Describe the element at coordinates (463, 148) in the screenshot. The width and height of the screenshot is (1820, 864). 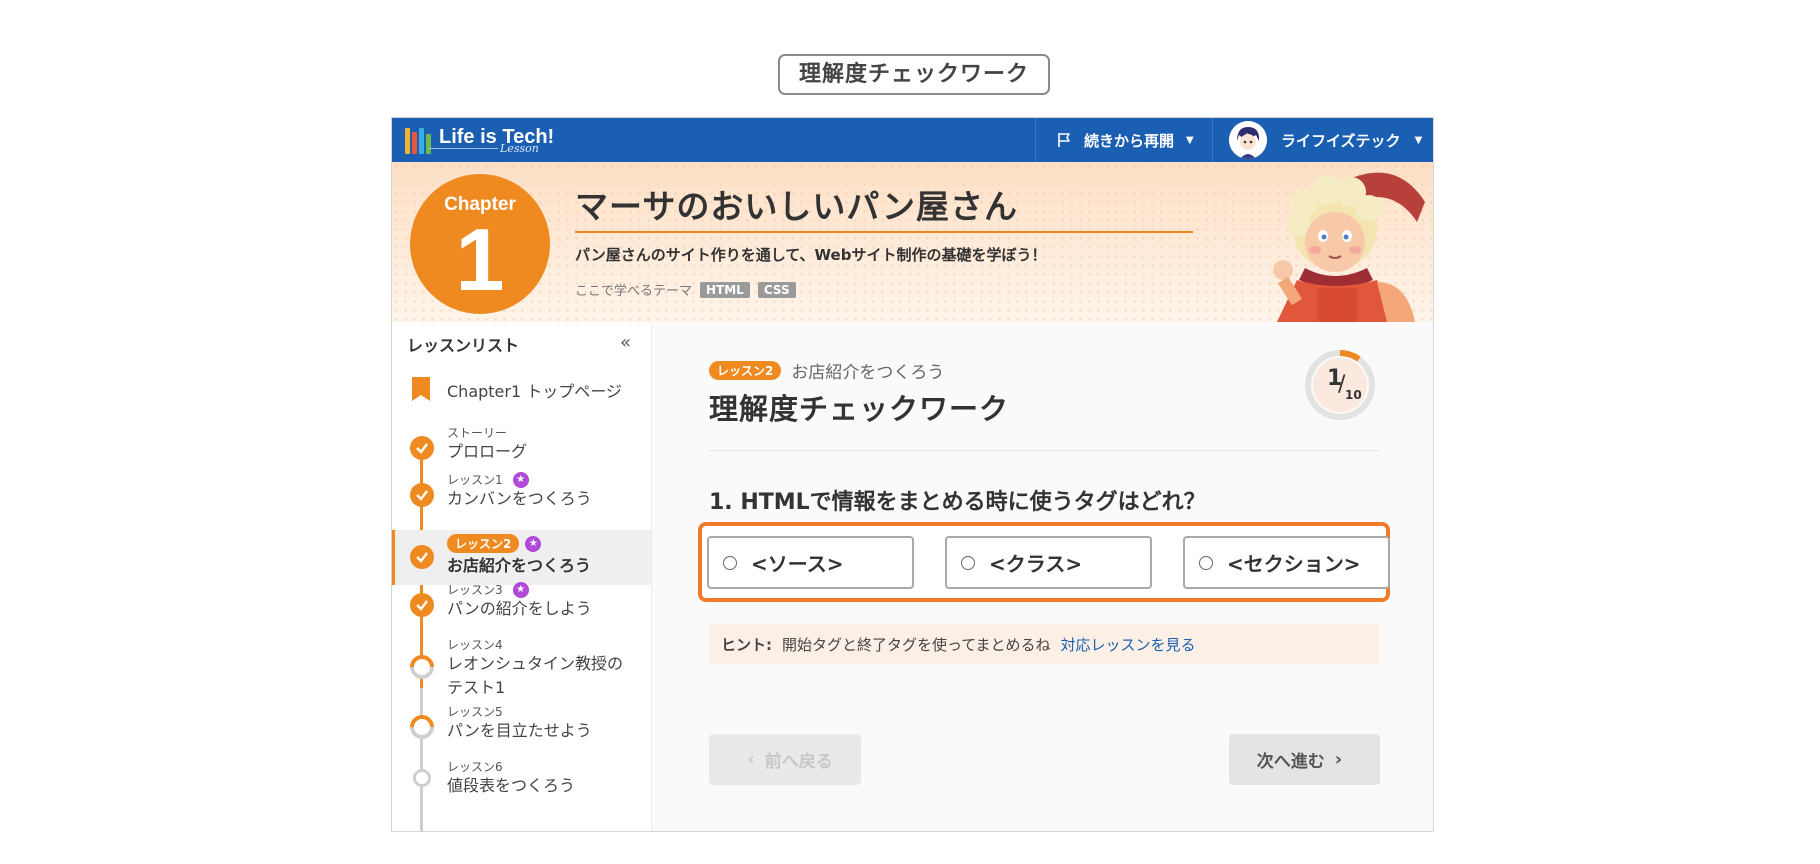
I see `logo-underline` at that location.